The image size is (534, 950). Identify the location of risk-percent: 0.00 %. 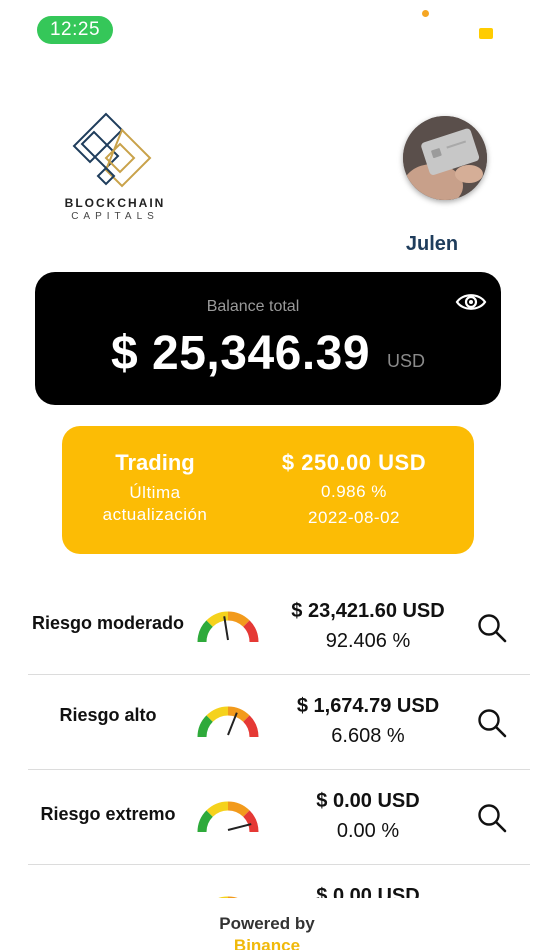
(368, 831).